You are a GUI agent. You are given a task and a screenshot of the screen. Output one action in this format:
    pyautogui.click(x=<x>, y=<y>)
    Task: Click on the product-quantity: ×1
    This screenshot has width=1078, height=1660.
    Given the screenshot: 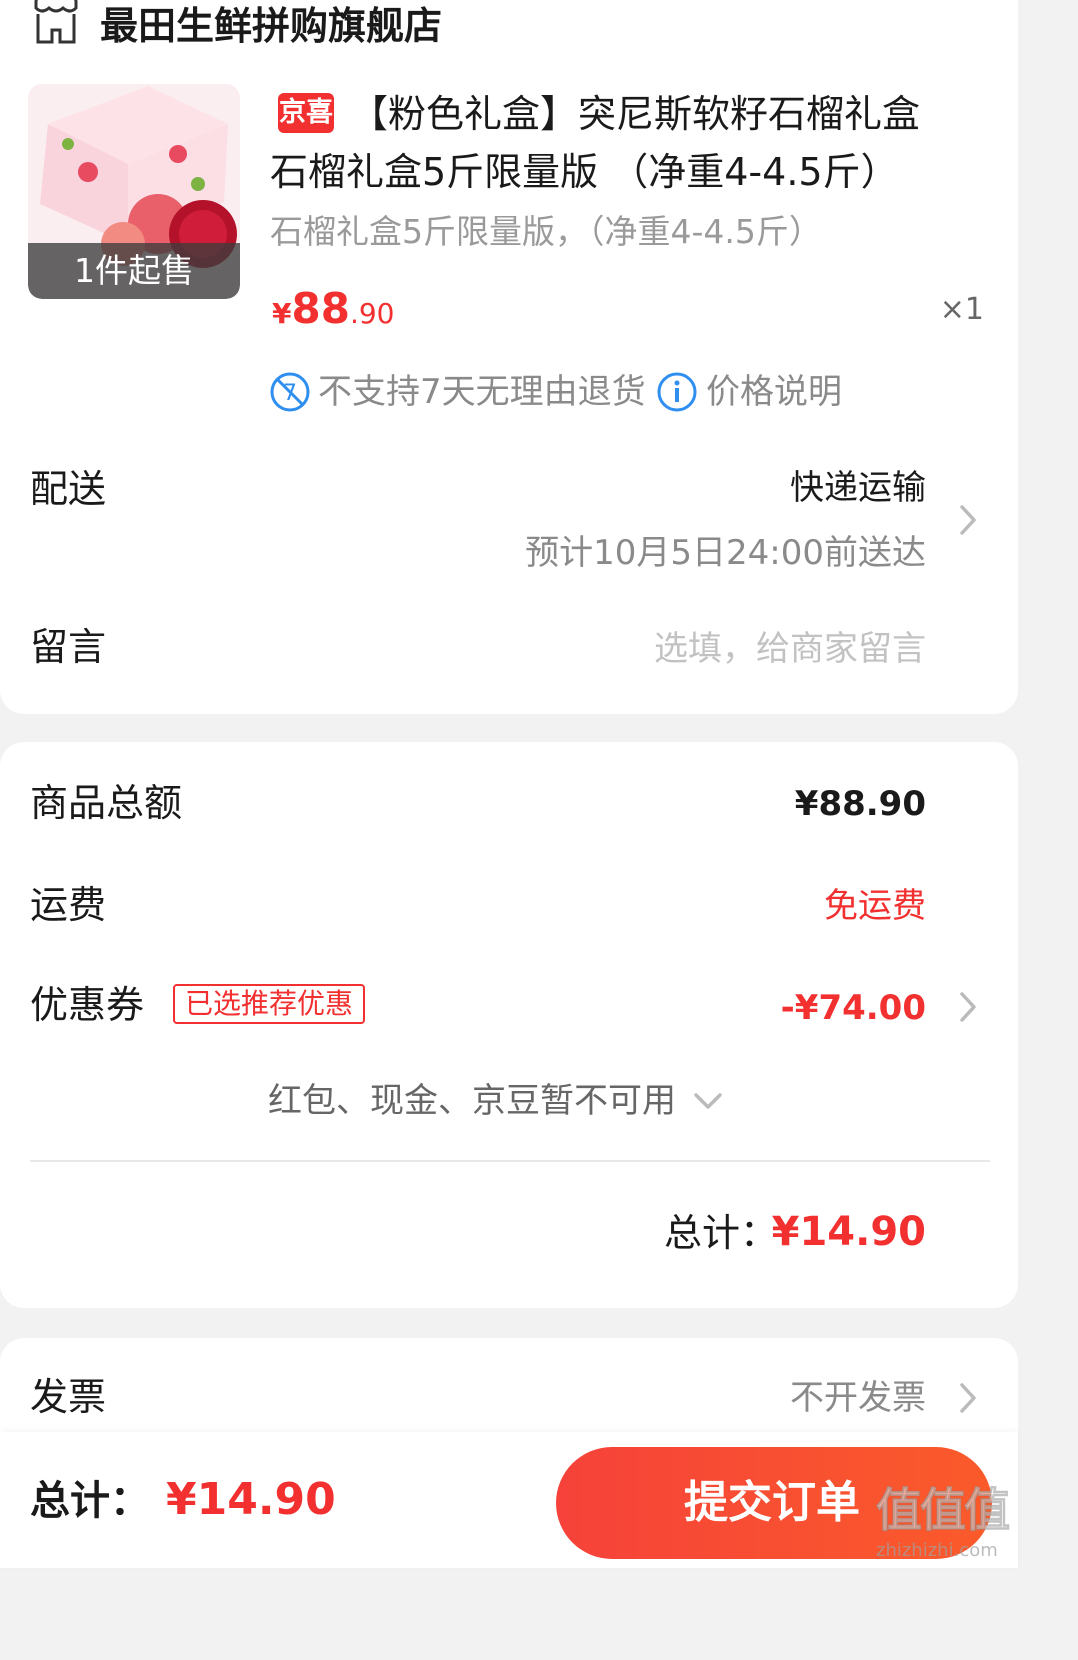 What is the action you would take?
    pyautogui.click(x=961, y=309)
    